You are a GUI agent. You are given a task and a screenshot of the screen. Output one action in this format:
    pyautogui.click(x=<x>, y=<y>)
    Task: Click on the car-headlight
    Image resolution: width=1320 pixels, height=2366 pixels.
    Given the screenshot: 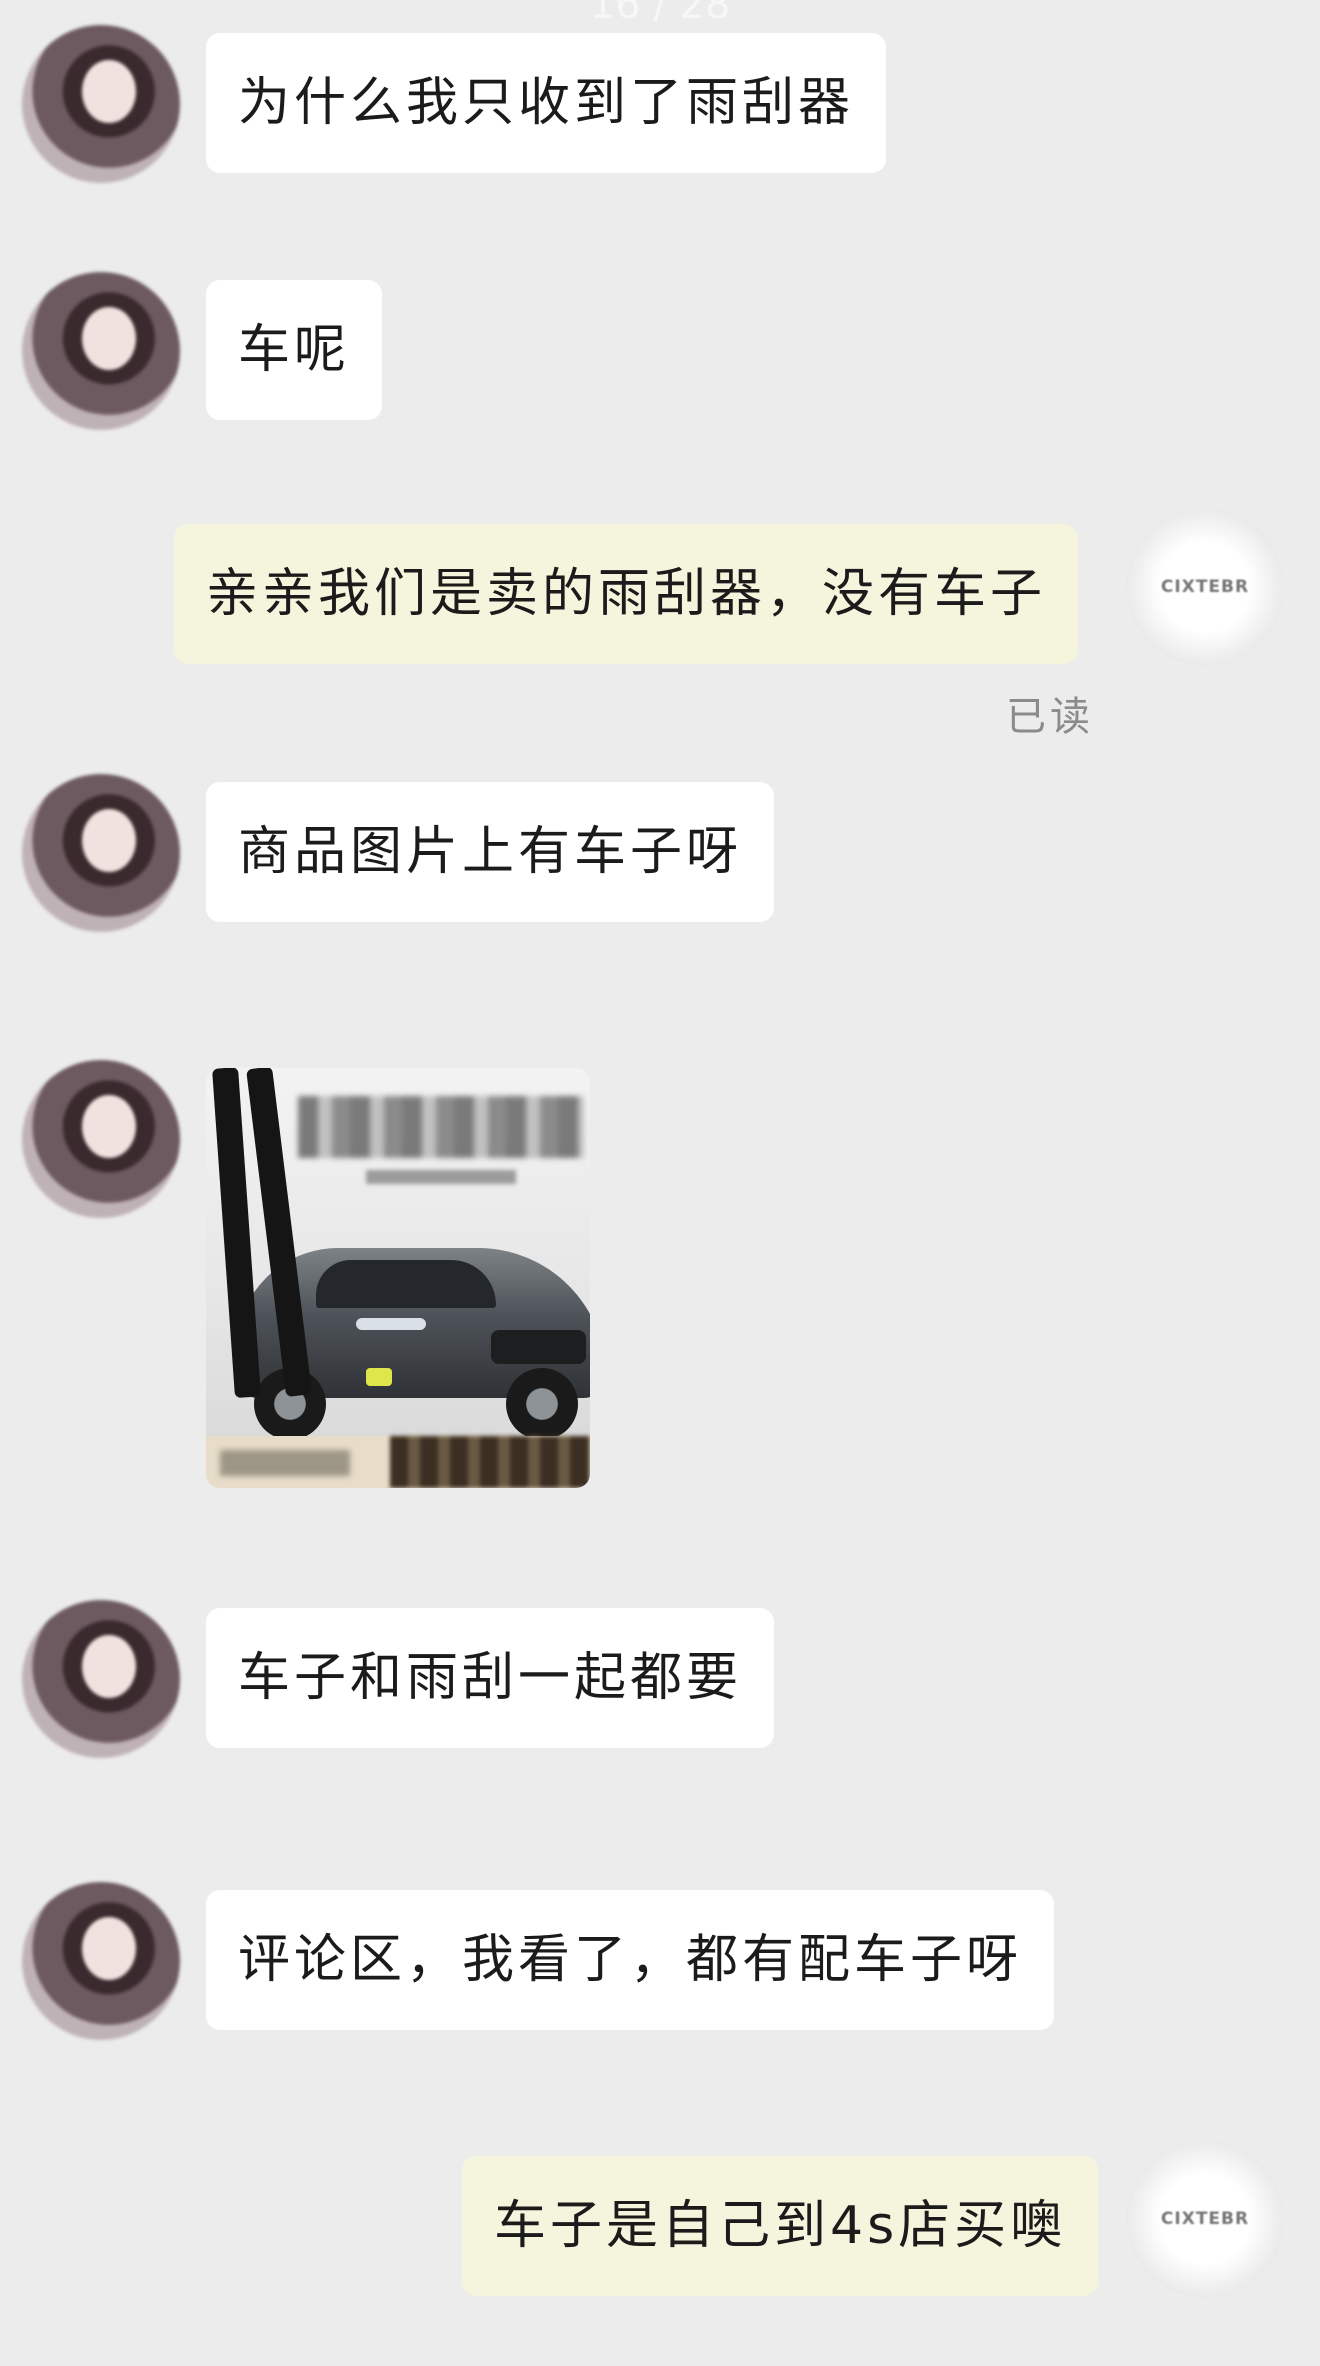 What is the action you would take?
    pyautogui.click(x=391, y=1324)
    